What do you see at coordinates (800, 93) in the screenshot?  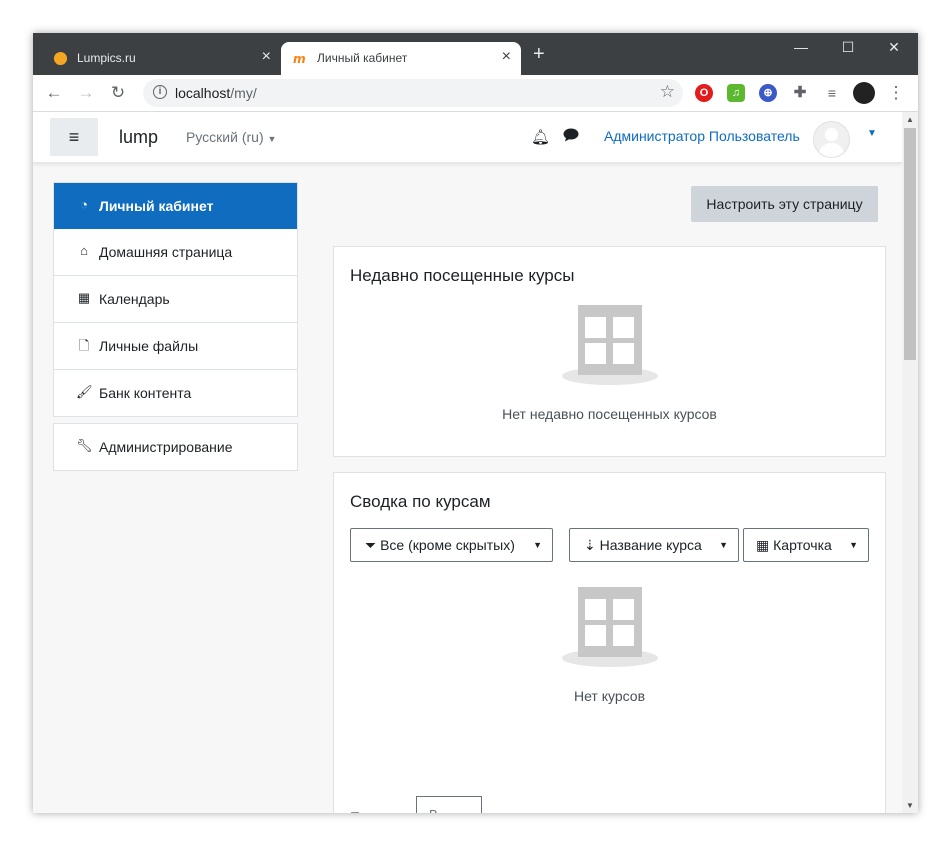 I see `puzzle-extensions-icon: ✚` at bounding box center [800, 93].